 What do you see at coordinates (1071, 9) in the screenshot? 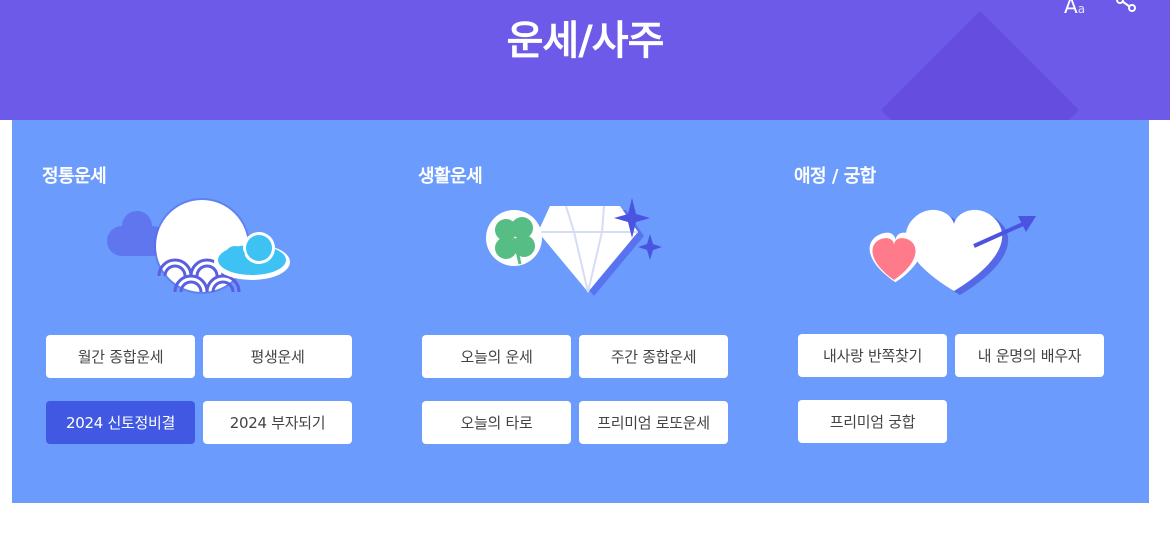
I see `font-size-icon: A` at bounding box center [1071, 9].